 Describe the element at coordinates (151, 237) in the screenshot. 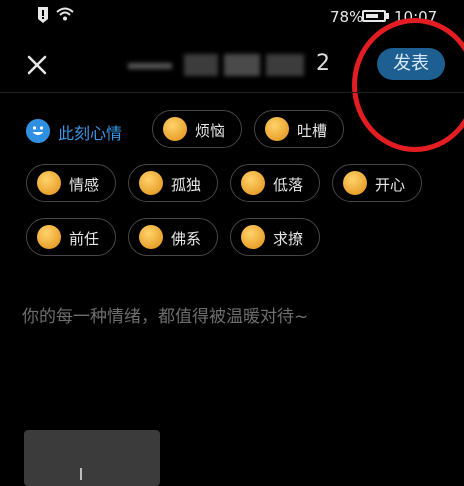

I see `zen-face-icon` at that location.